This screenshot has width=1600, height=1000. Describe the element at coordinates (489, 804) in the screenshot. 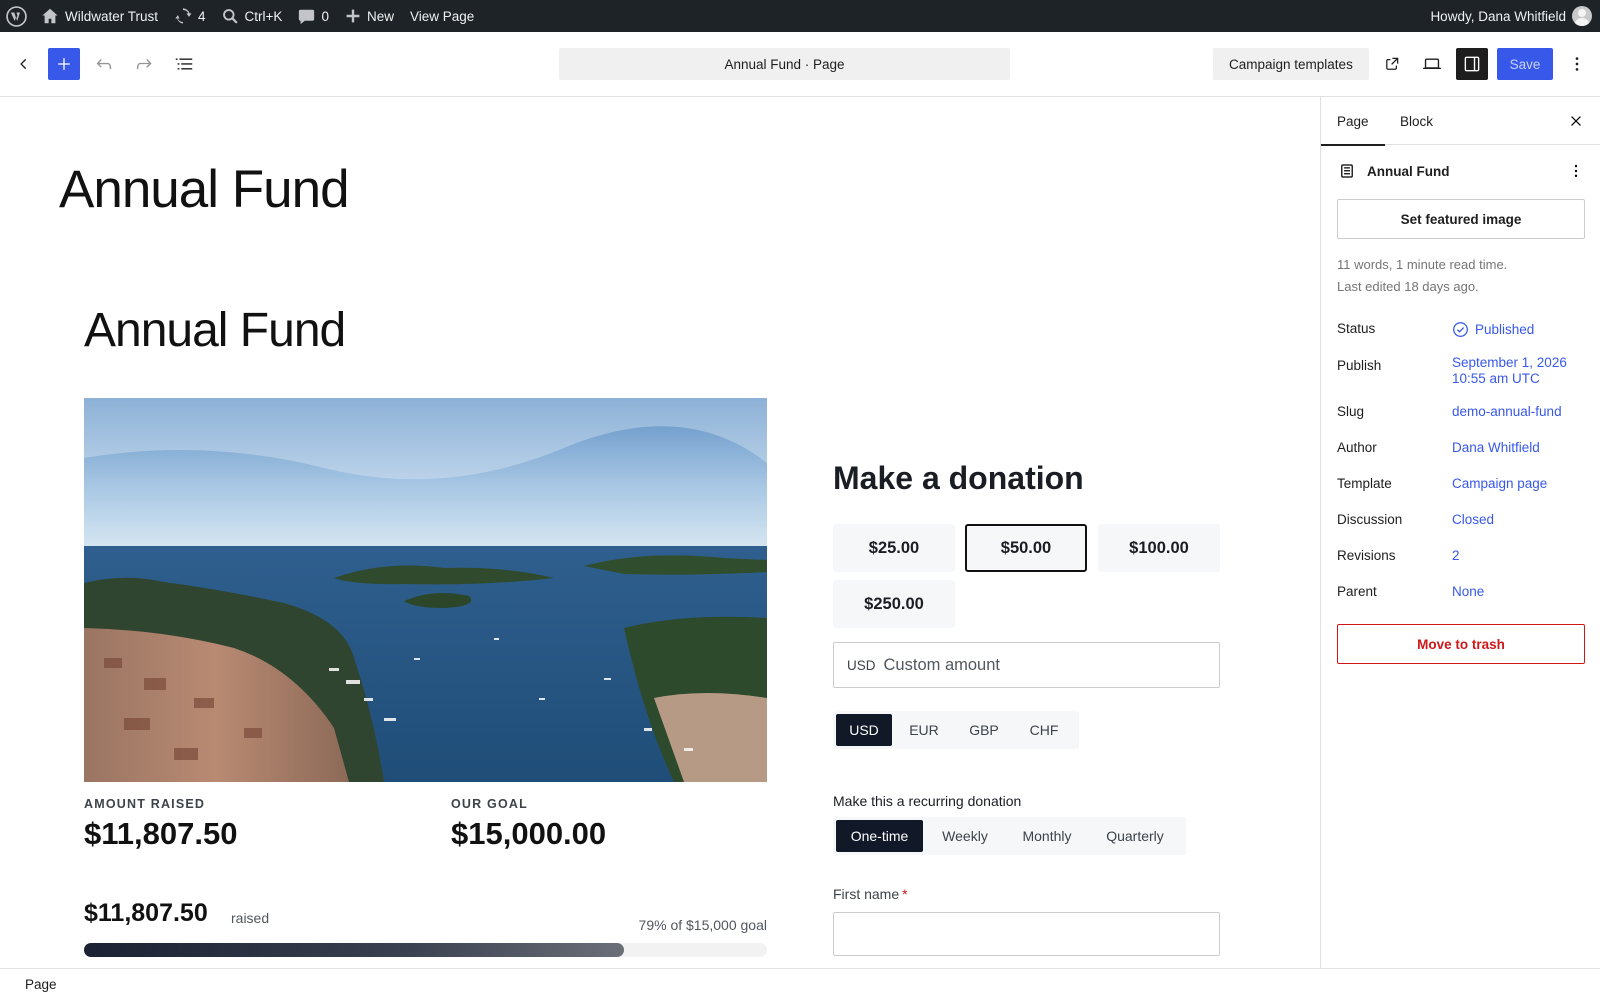

I see `our-goal-label: OUR GOAL` at that location.